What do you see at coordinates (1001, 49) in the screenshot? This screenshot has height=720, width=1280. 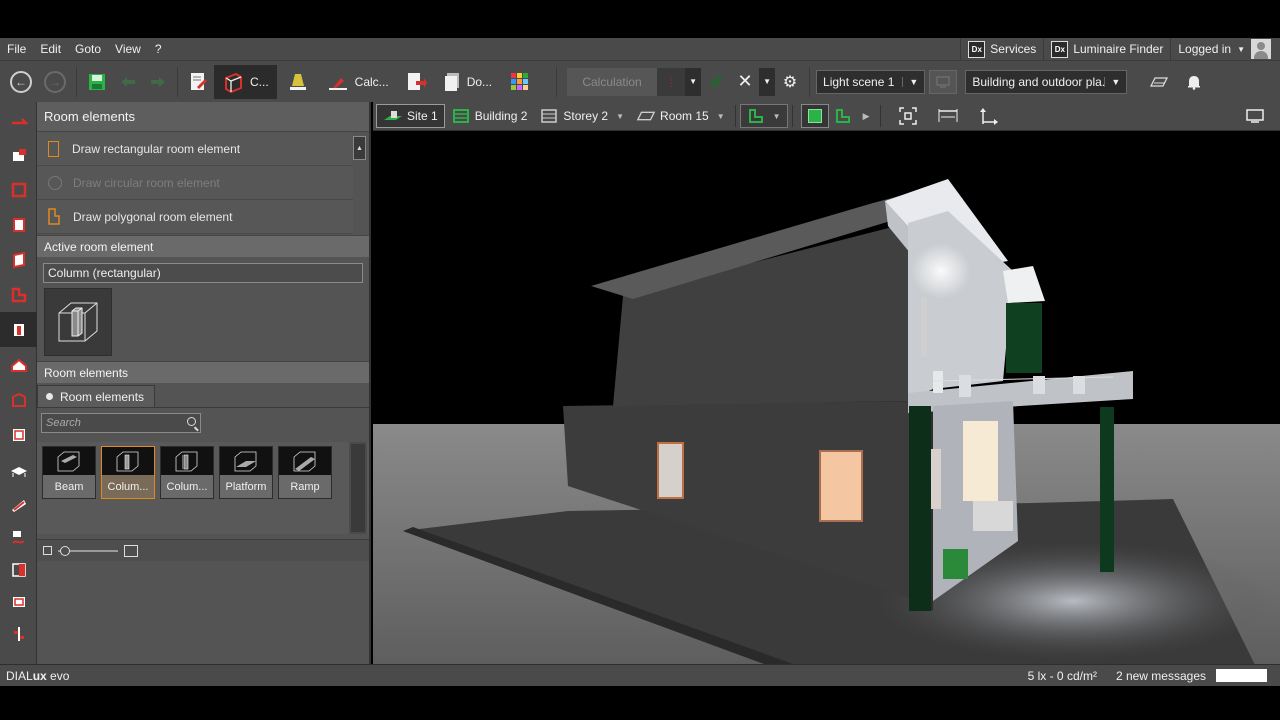 I see `services-link: Dx Services` at bounding box center [1001, 49].